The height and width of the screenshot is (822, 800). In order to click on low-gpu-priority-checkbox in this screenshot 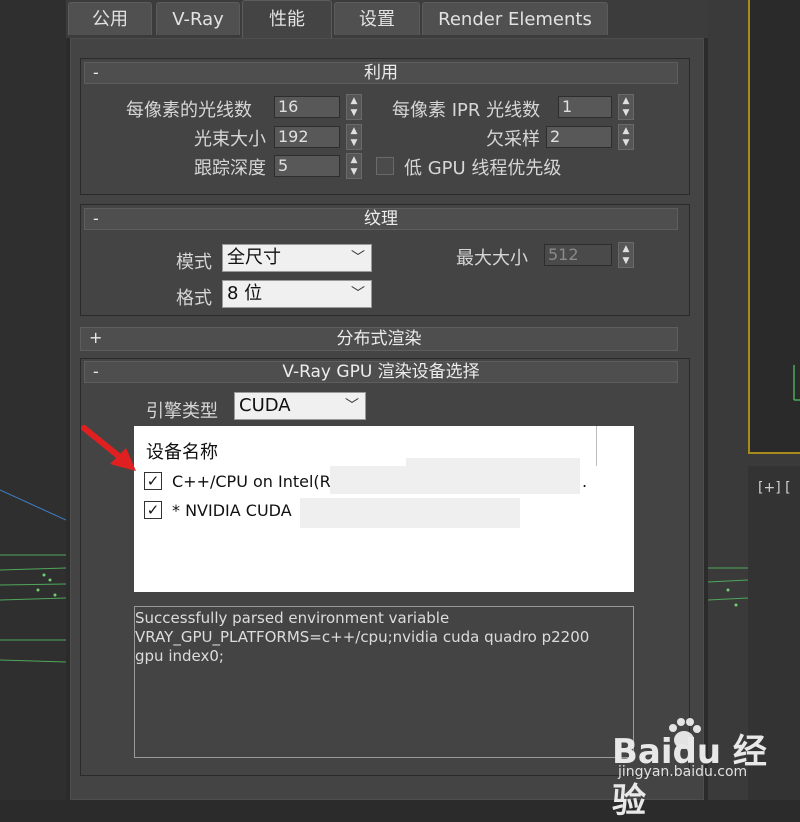, I will do `click(385, 166)`.